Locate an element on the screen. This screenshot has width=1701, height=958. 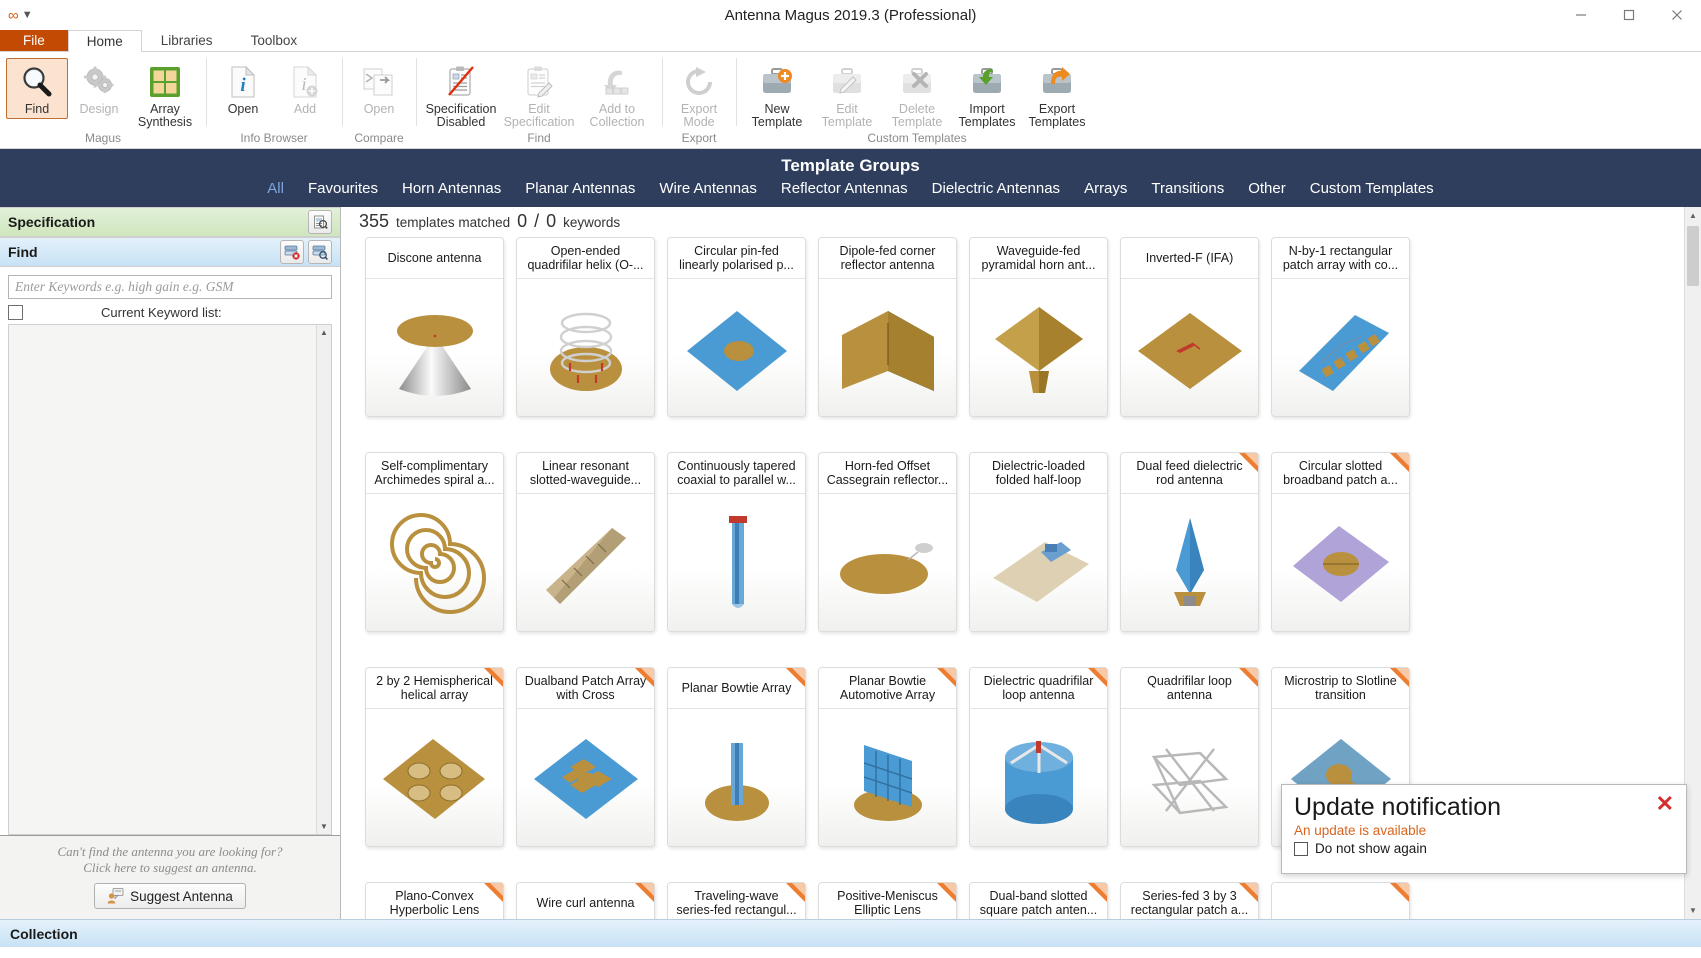
template-card: Dielectric-loaded folded half-loop is located at coordinates (1038, 542).